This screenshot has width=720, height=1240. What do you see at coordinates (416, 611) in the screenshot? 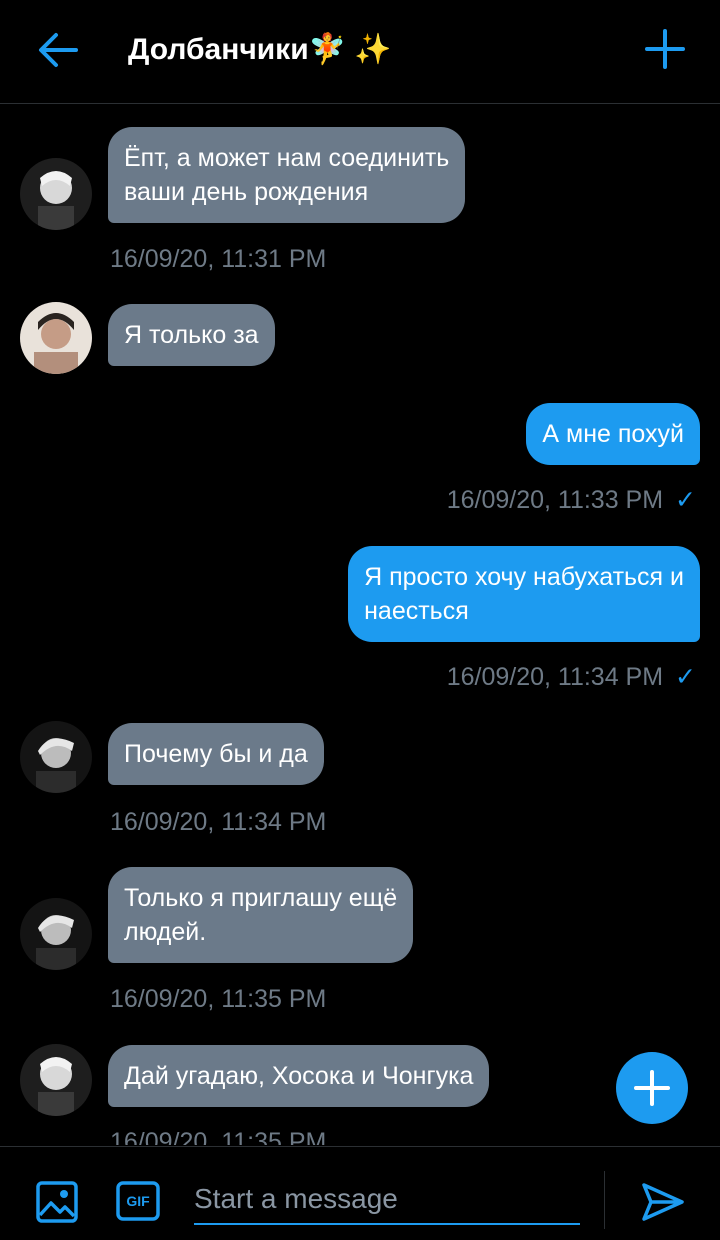
I see `message-text-line: наесться` at bounding box center [416, 611].